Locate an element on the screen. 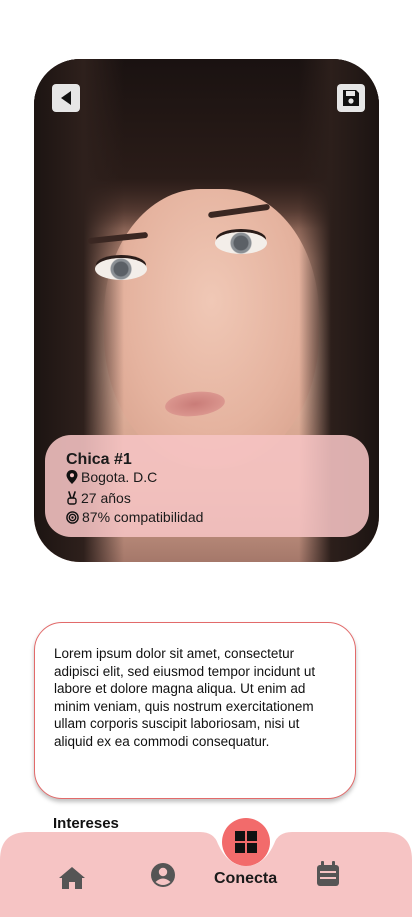 The height and width of the screenshot is (917, 412). profile-compatibility-row: 87% compatibilidad is located at coordinates (134, 517).